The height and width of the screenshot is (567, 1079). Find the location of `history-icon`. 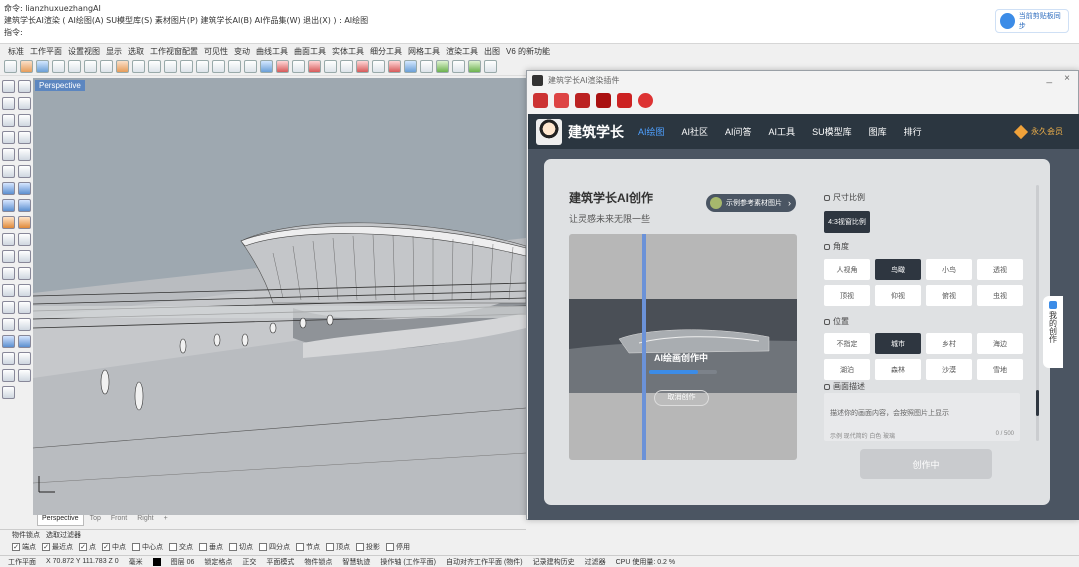

history-icon is located at coordinates (314, 66).